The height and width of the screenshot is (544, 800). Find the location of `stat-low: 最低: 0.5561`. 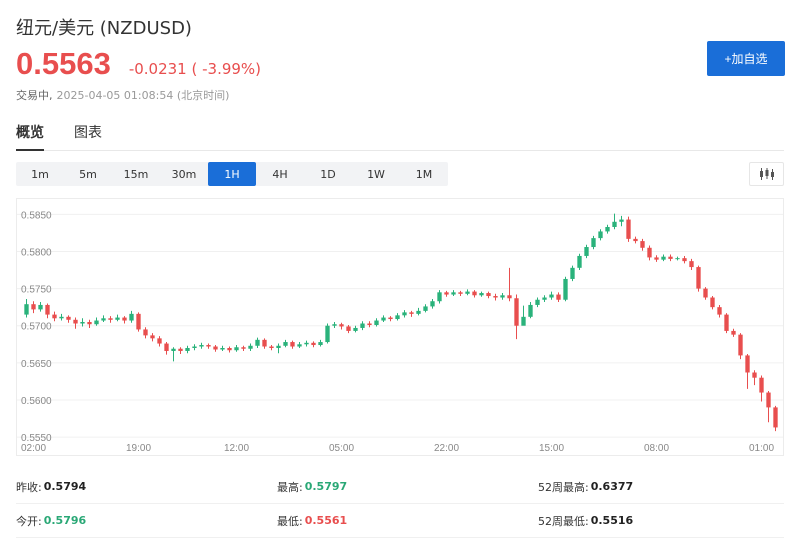

stat-low: 最低: 0.5561 is located at coordinates (312, 521).